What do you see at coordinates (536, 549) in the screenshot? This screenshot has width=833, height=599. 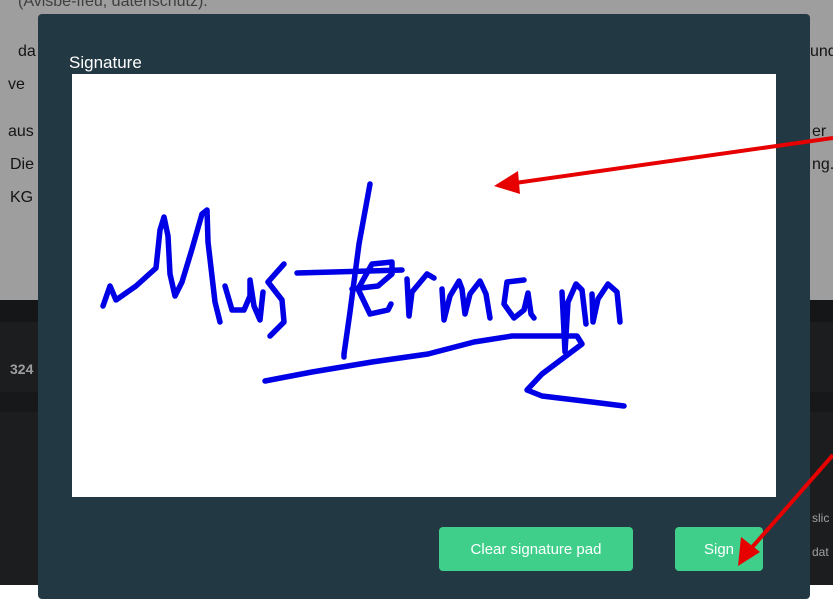 I see `clear-signature-button: Clear signature pad` at bounding box center [536, 549].